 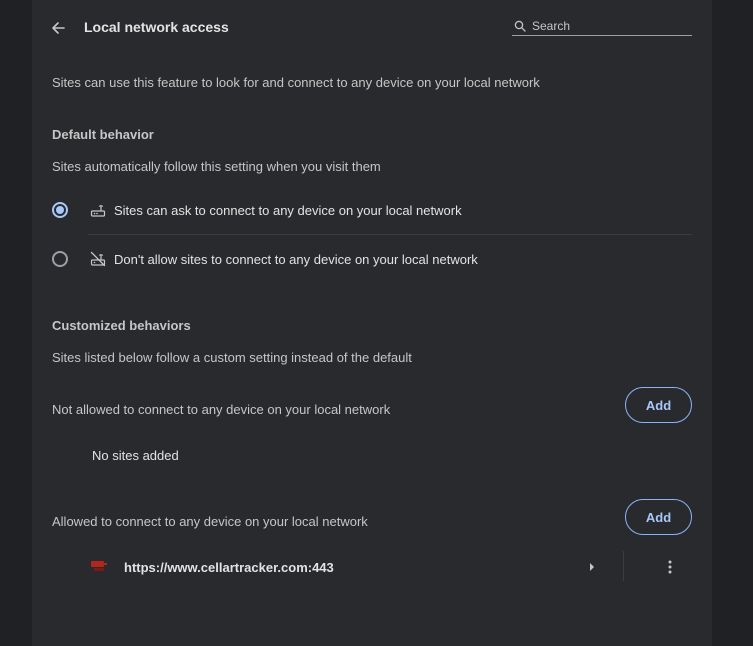 I want to click on option-divider, so click(x=390, y=234).